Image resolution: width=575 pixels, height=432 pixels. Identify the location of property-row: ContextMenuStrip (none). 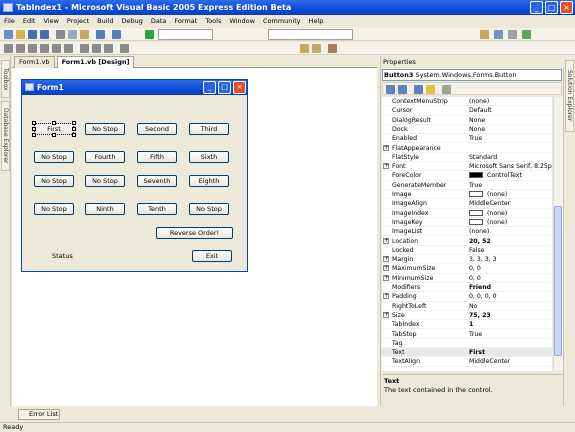
(467, 102).